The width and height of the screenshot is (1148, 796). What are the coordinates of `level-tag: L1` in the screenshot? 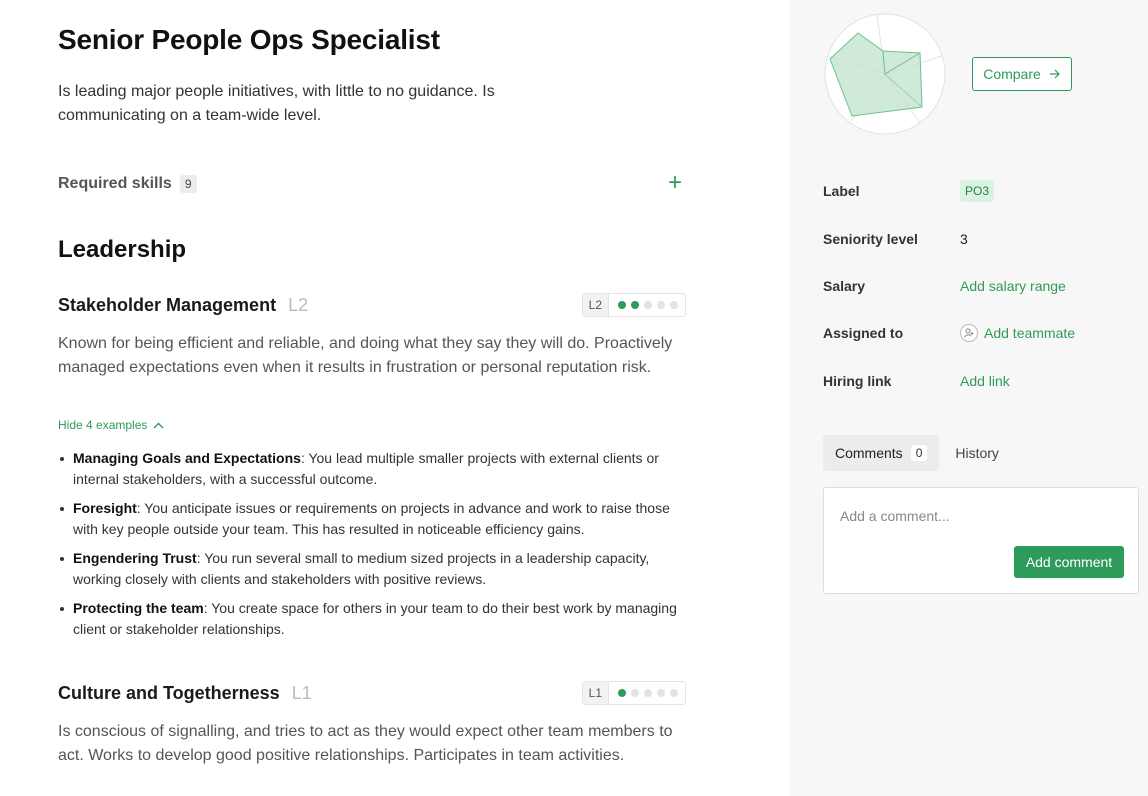 It's located at (595, 693).